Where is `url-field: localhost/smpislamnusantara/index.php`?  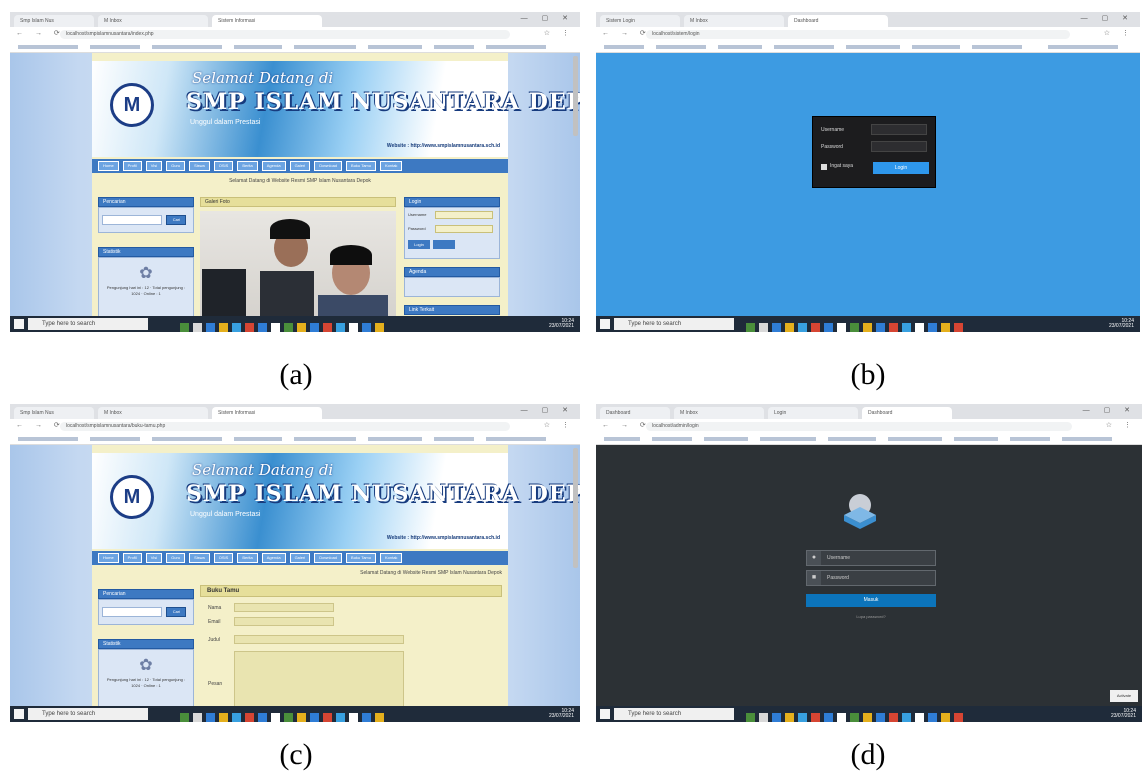 url-field: localhost/smpislamnusantara/index.php is located at coordinates (285, 34).